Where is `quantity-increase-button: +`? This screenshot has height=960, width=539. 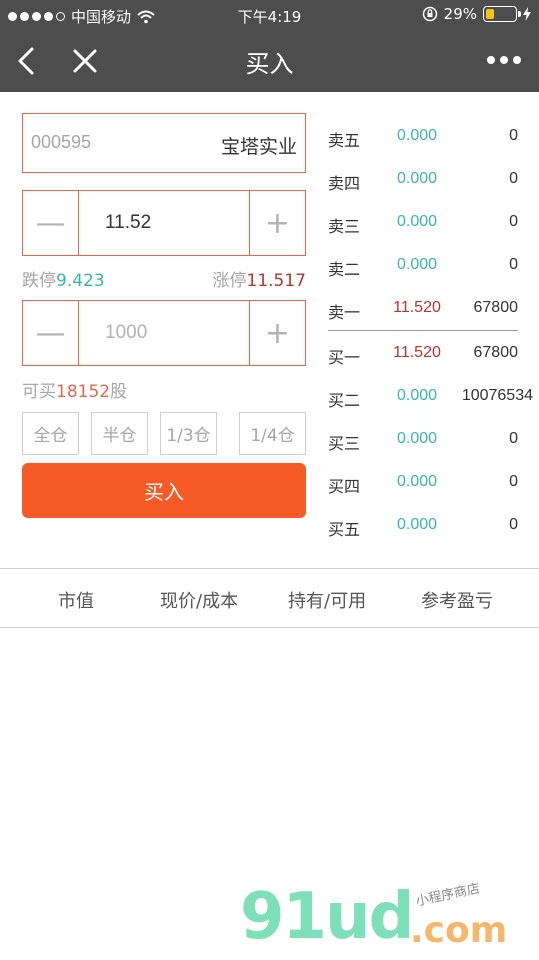
quantity-increase-button: + is located at coordinates (277, 333).